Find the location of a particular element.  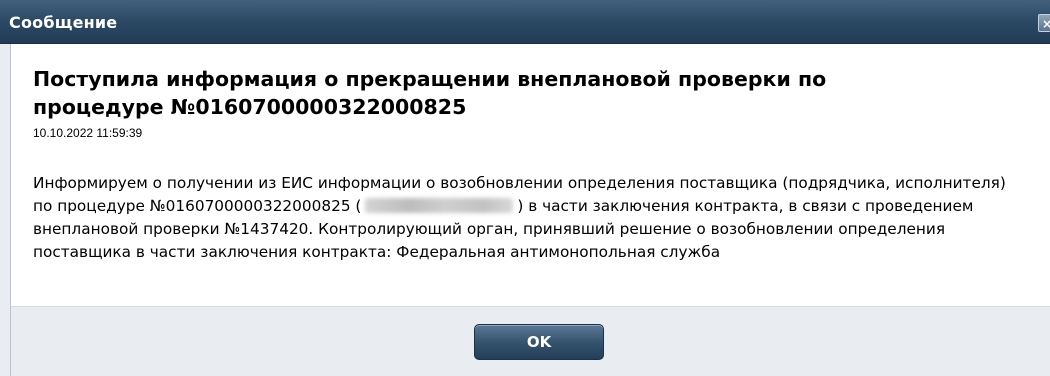

dialog-left-border is located at coordinates (5, 210).